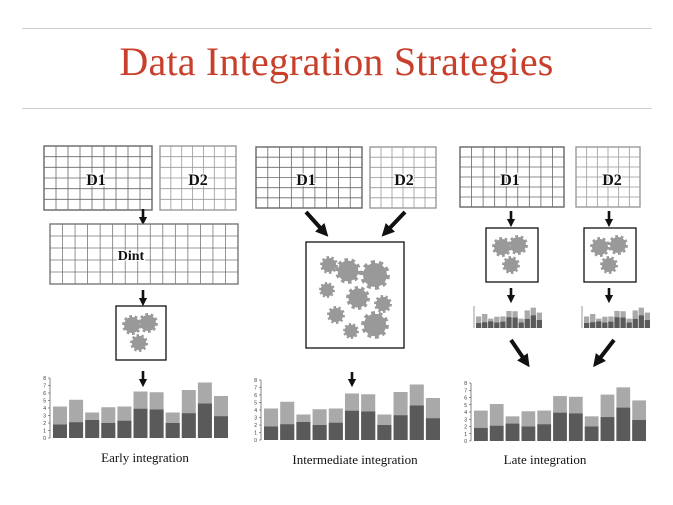  What do you see at coordinates (510, 180) in the screenshot?
I see `late-d1-label: D1` at bounding box center [510, 180].